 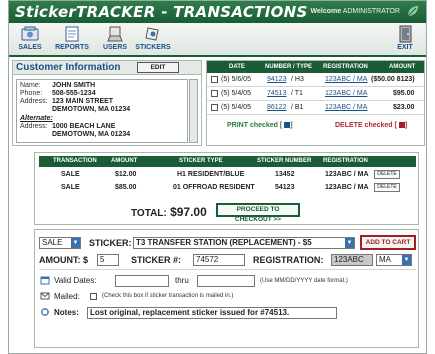 I want to click on cart-col-sticker-number: STICKER NUMBER, so click(x=284, y=161).